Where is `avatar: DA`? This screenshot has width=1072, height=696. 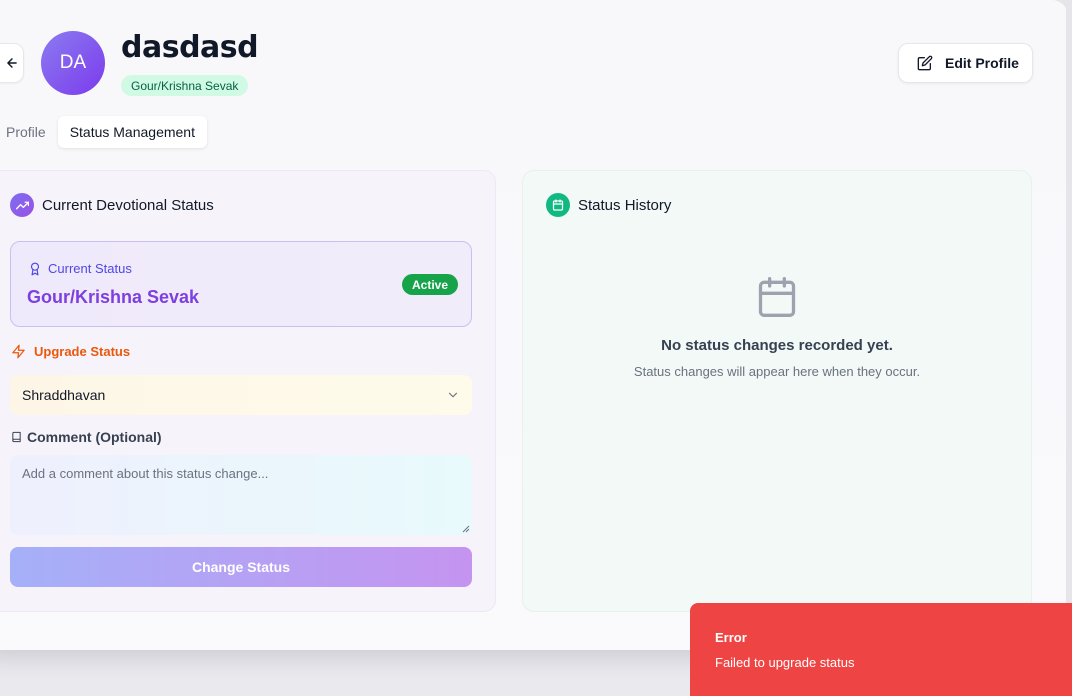
avatar: DA is located at coordinates (73, 63).